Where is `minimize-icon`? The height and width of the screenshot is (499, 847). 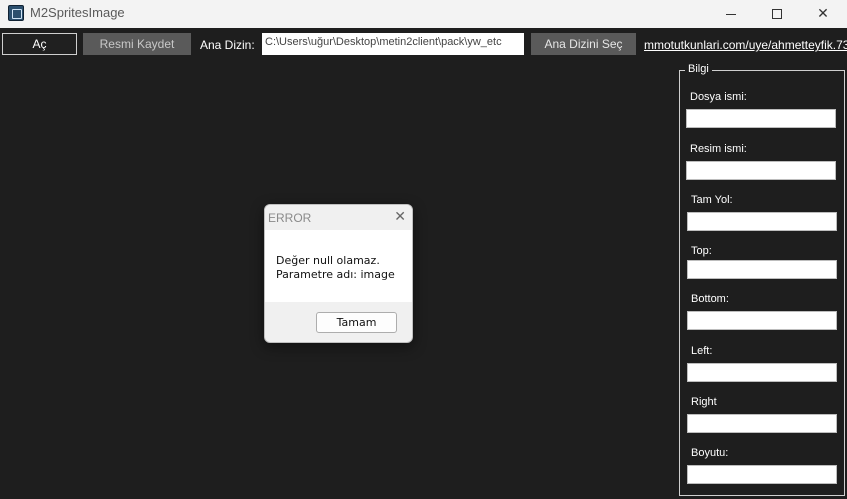
minimize-icon is located at coordinates (731, 14).